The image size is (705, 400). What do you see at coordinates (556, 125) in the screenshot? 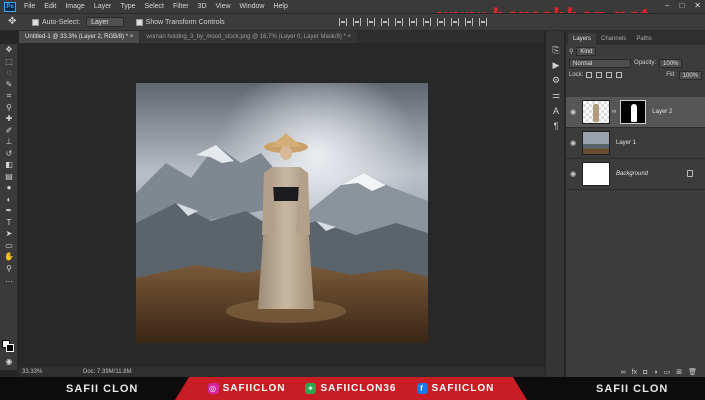
I see `paragraph-icon: ¶` at bounding box center [556, 125].